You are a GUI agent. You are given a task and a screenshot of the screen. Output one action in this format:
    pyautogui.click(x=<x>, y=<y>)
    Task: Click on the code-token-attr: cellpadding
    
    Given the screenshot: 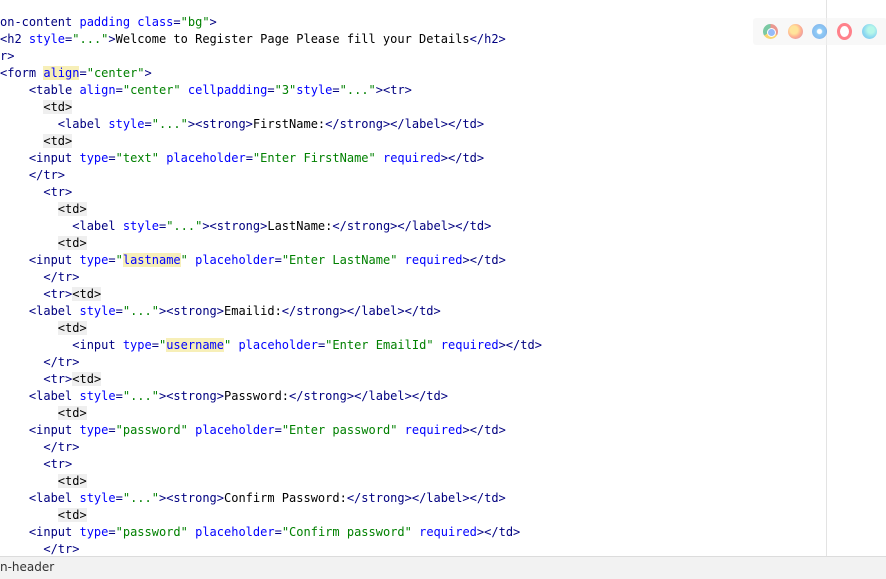 What is the action you would take?
    pyautogui.click(x=227, y=90)
    